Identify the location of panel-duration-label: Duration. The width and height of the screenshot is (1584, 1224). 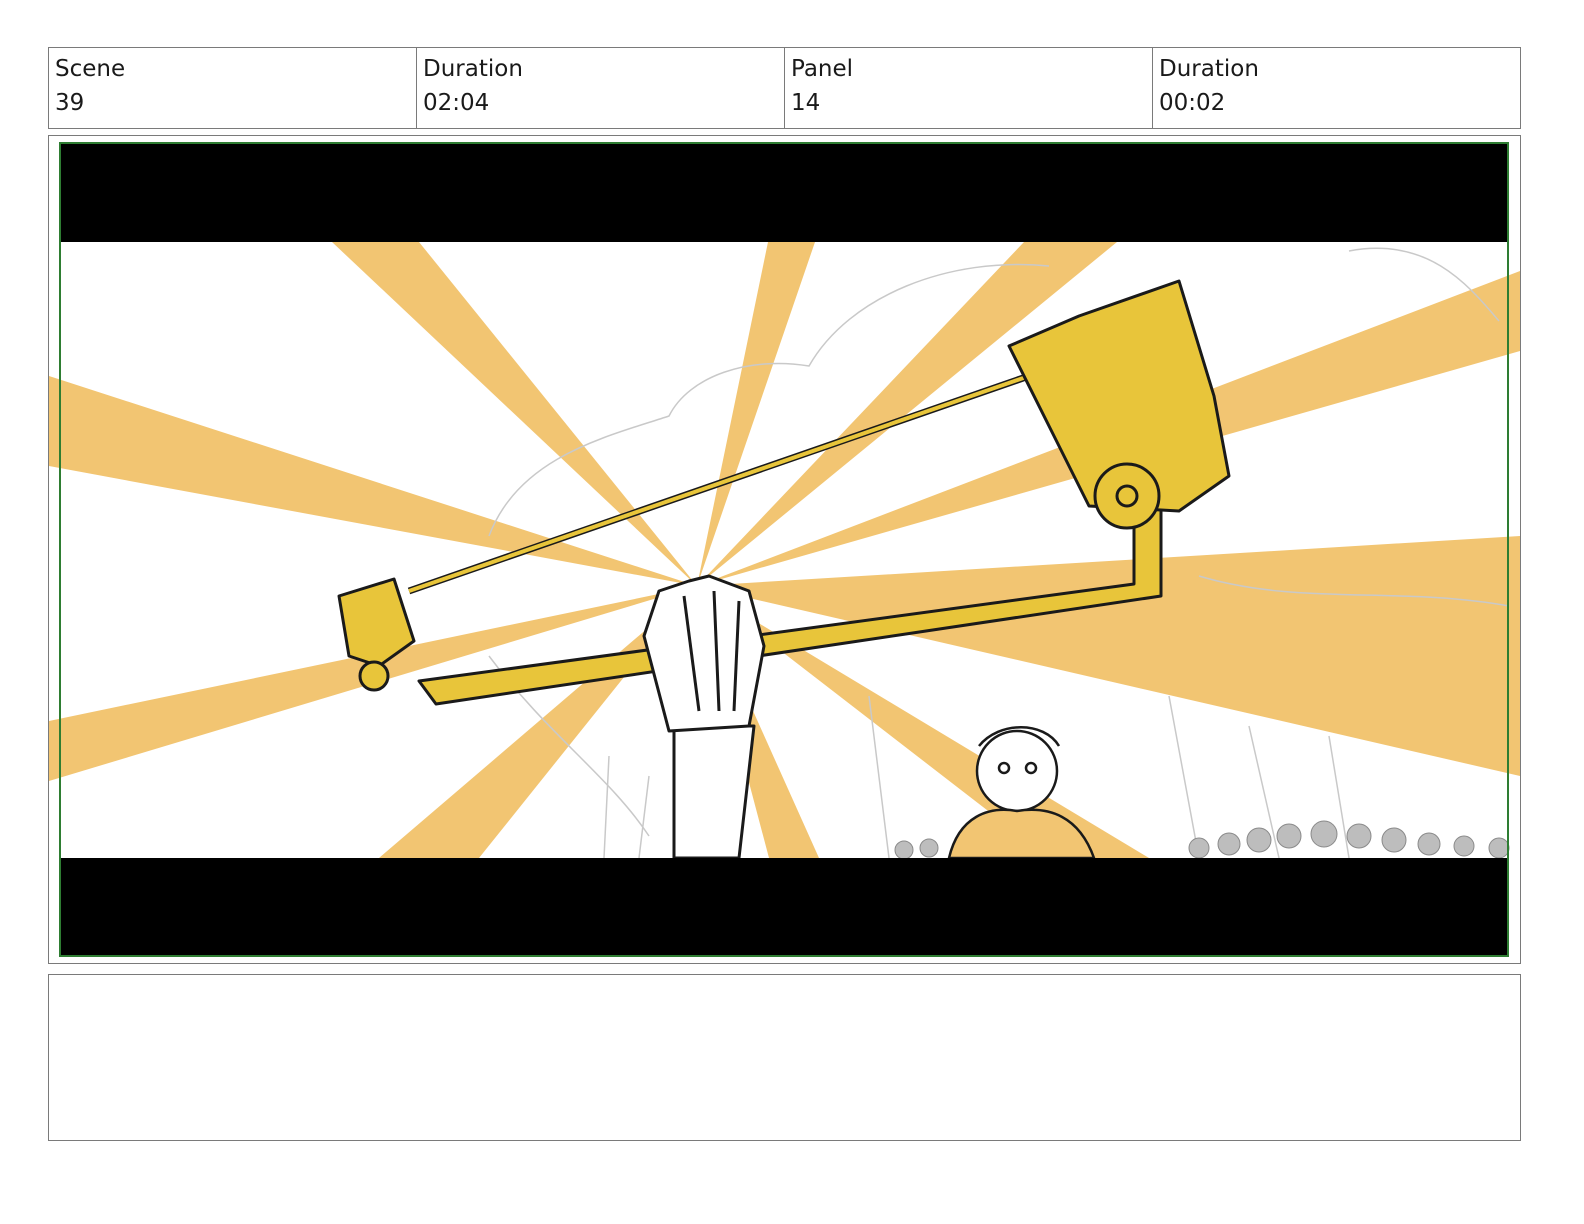
(1209, 69).